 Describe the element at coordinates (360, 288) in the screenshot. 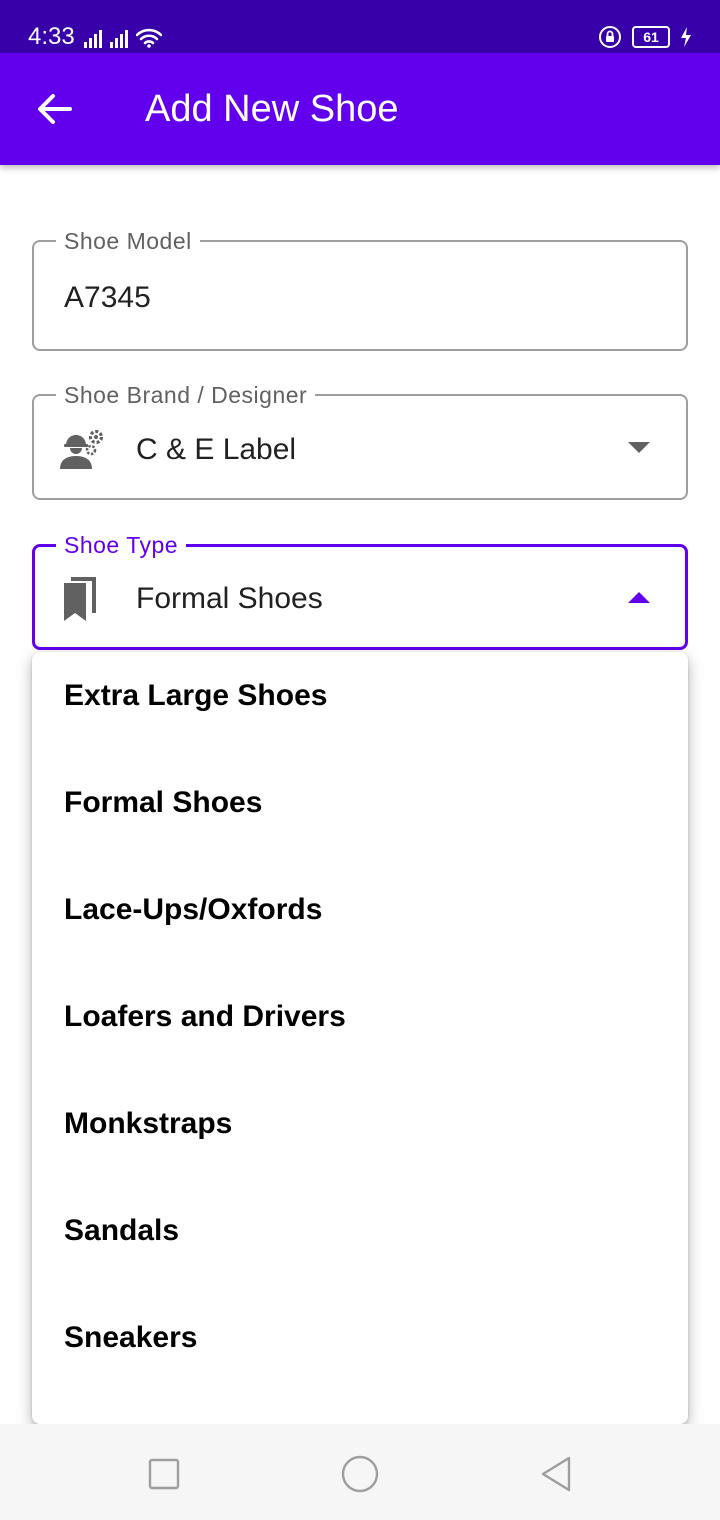

I see `shoe-model-field: Shoe Model A7345` at that location.